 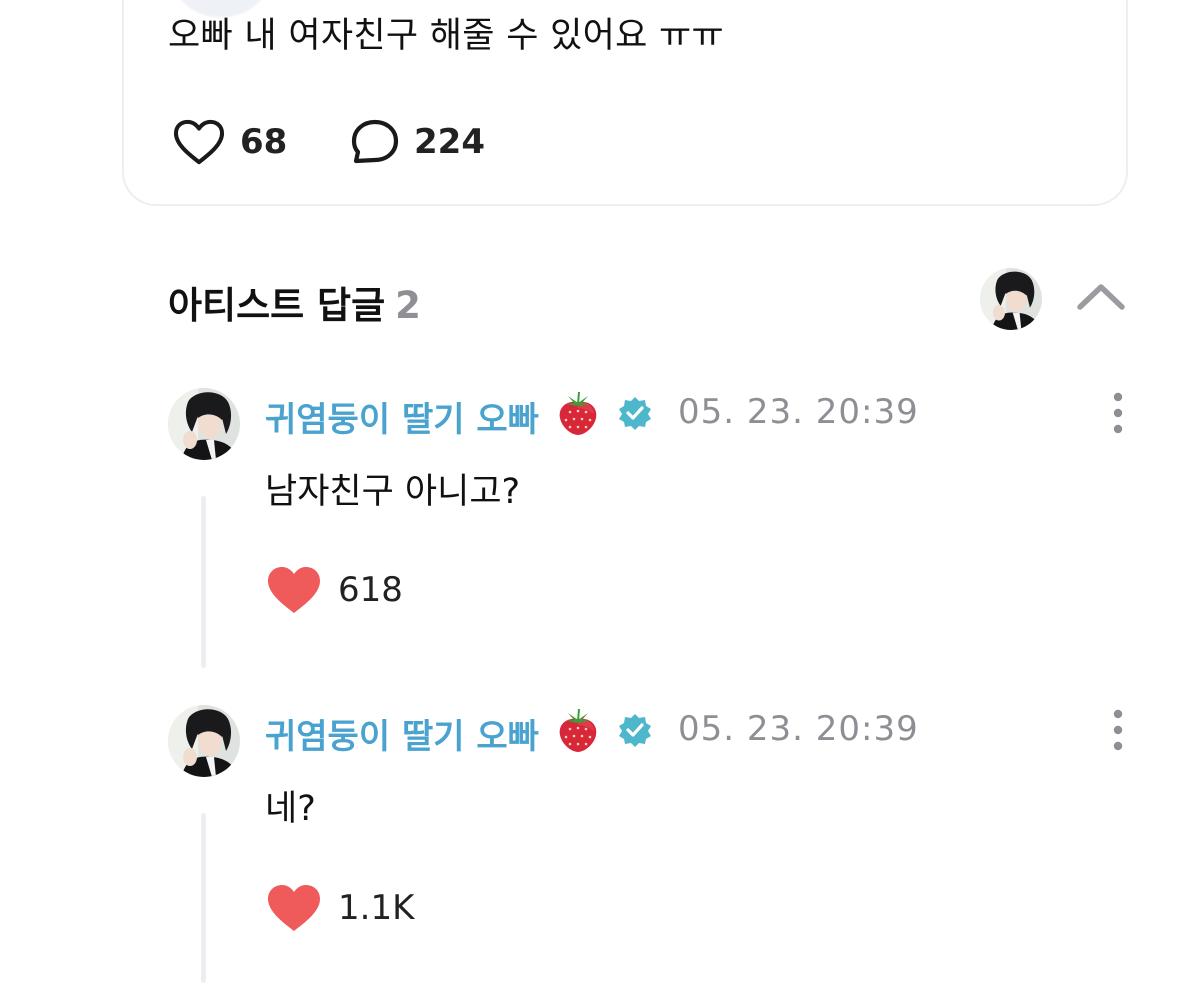 What do you see at coordinates (449, 142) in the screenshot?
I see `post-comment-count: 224` at bounding box center [449, 142].